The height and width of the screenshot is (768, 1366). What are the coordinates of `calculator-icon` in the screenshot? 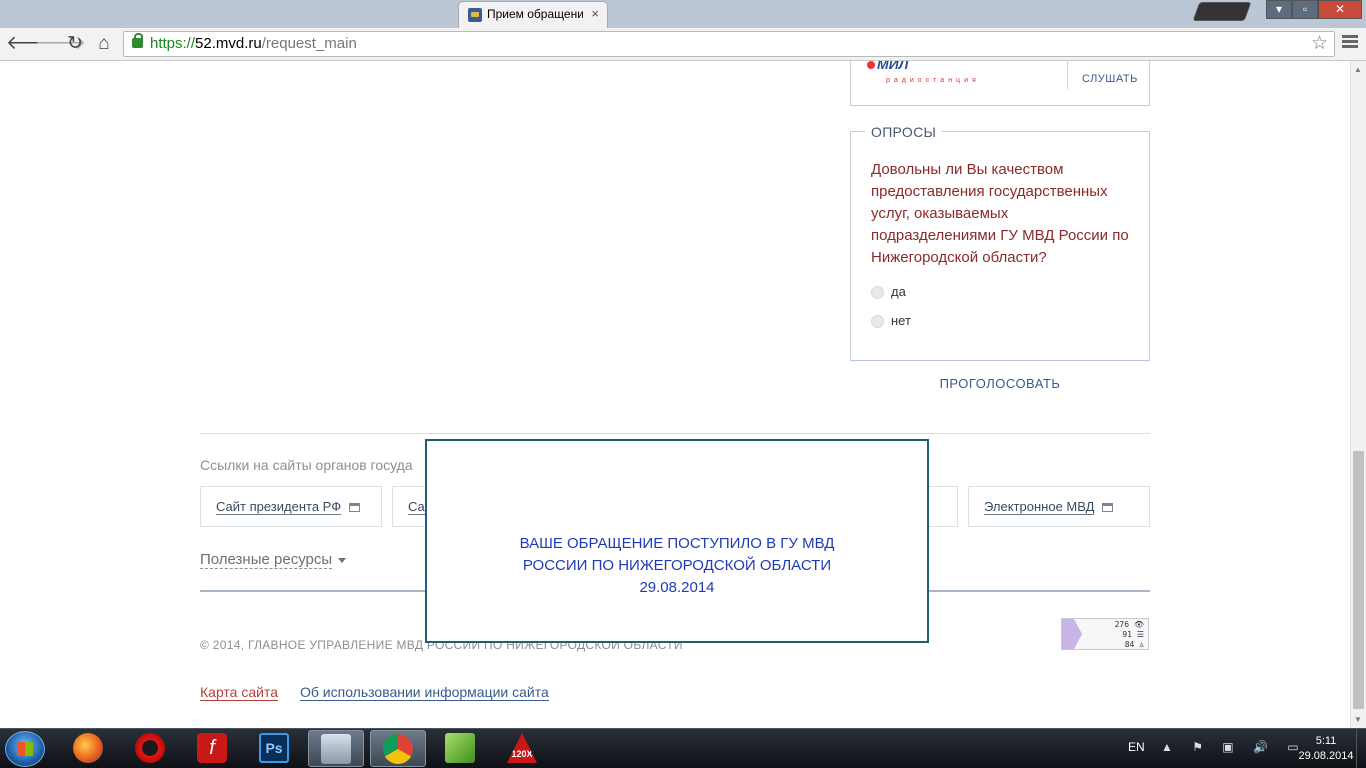 It's located at (336, 749).